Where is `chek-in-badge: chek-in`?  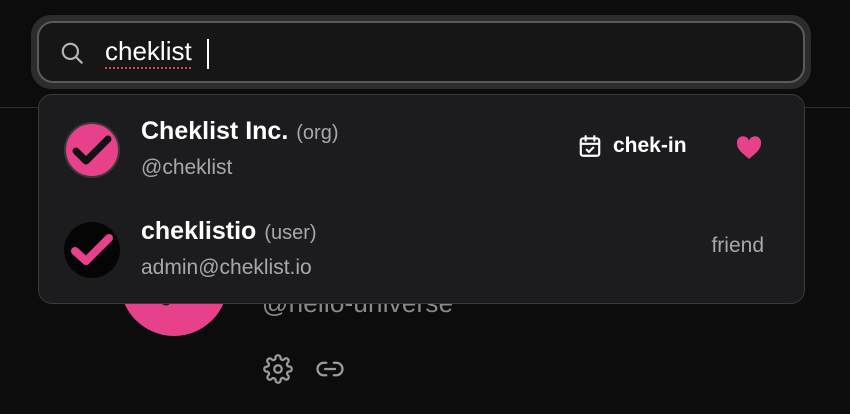
chek-in-badge: chek-in is located at coordinates (632, 146).